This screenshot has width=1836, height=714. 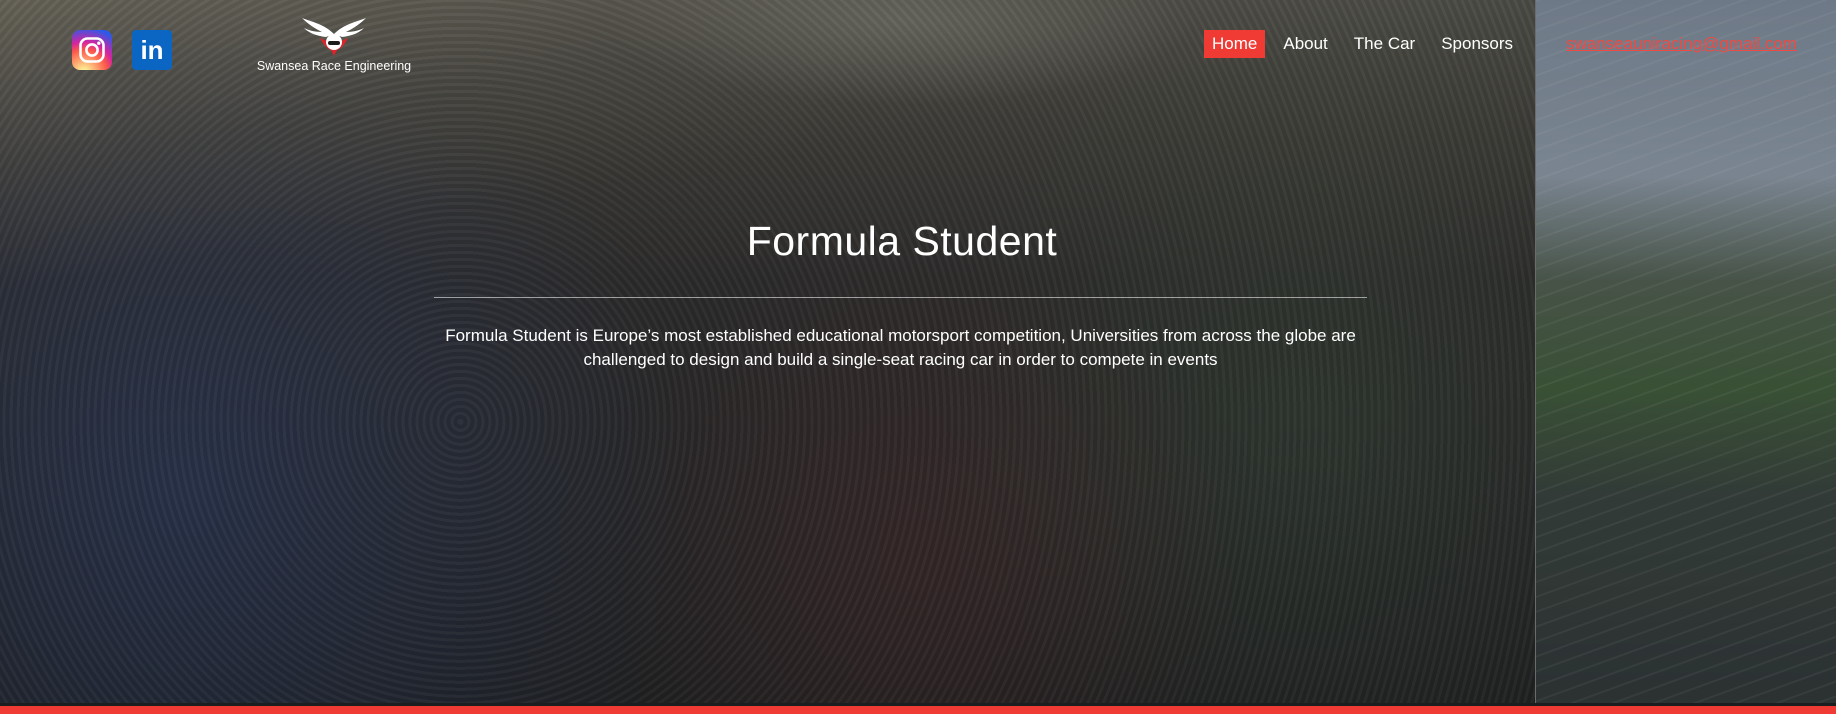 What do you see at coordinates (334, 37) in the screenshot?
I see `winged-helmet-icon` at bounding box center [334, 37].